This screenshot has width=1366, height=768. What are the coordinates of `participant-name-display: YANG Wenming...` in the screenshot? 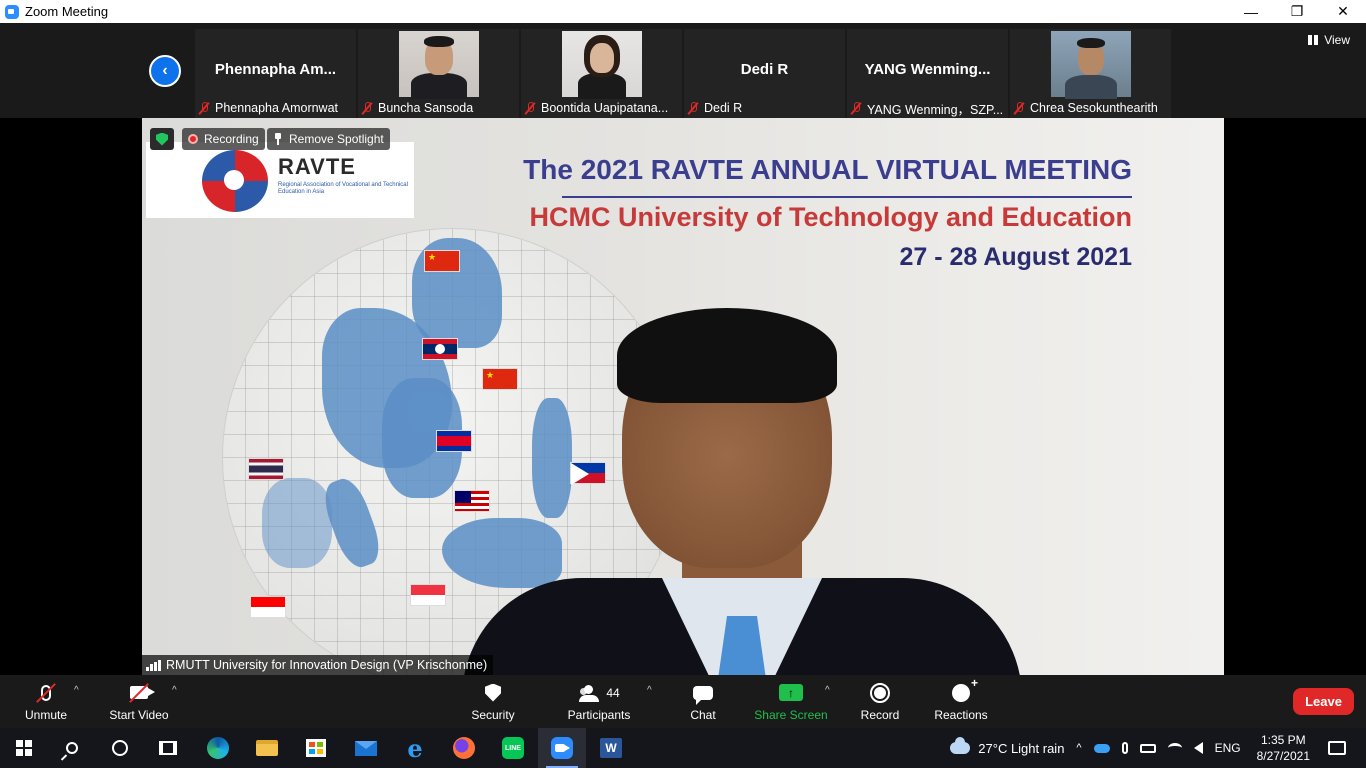 It's located at (927, 69).